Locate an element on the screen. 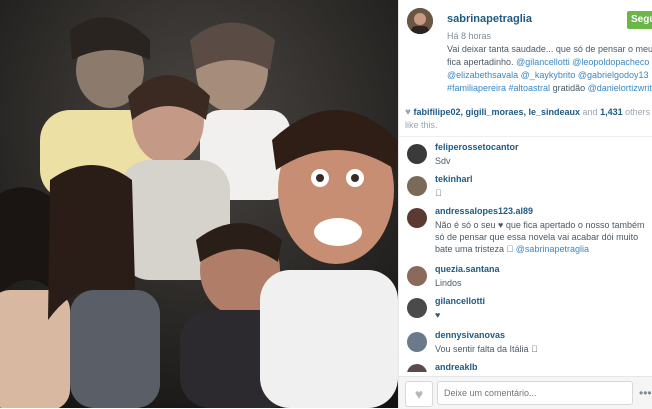 This screenshot has width=652, height=409. like-heart-icon: ♥ is located at coordinates (419, 394).